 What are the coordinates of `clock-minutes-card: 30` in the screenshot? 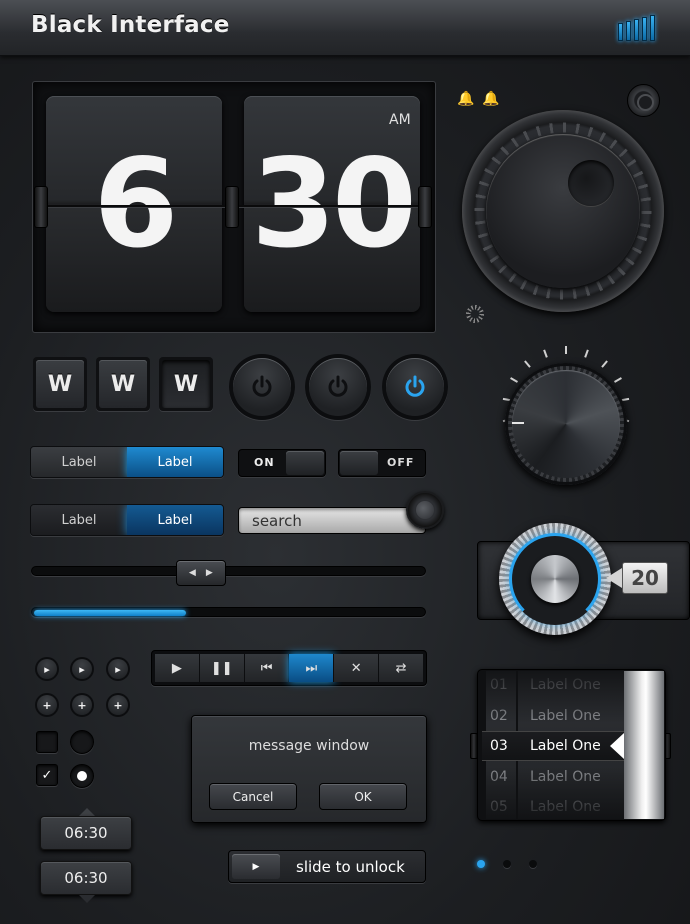 It's located at (332, 204).